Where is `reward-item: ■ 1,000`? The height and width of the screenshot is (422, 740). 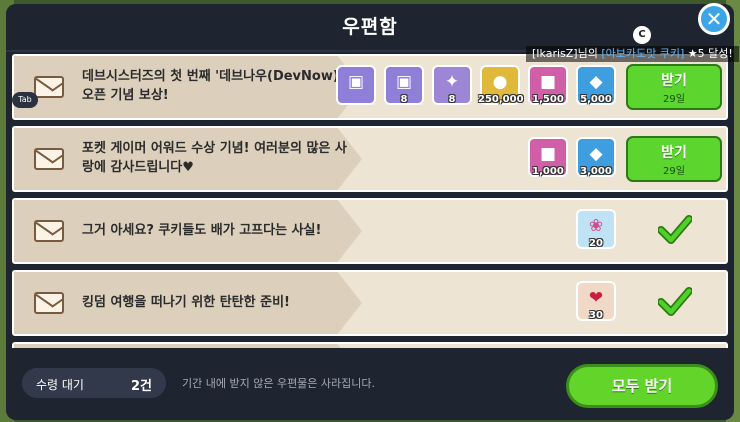 reward-item: ■ 1,000 is located at coordinates (548, 157).